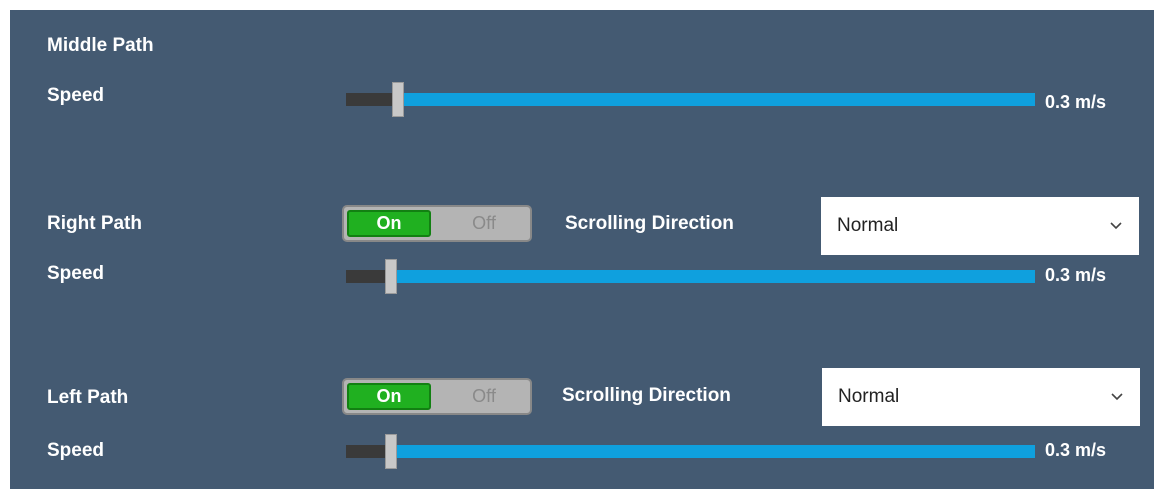  Describe the element at coordinates (1076, 450) in the screenshot. I see `left-path-speed-value: 0.3 m/s` at that location.